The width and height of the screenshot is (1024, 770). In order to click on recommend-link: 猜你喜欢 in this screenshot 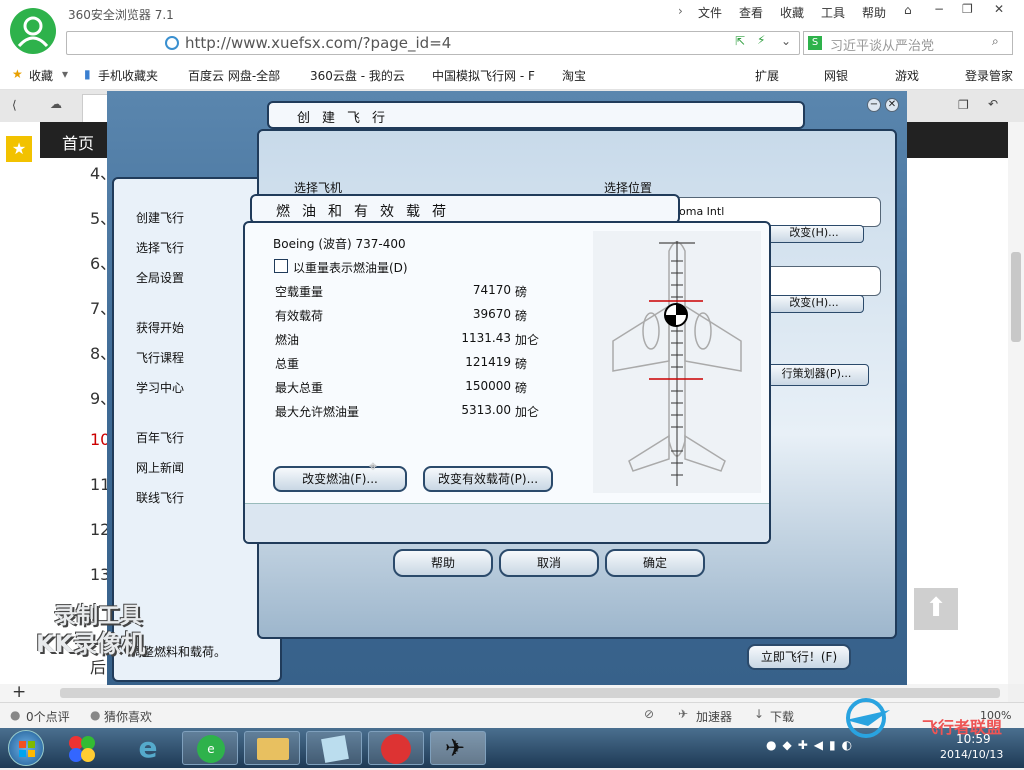, I will do `click(128, 716)`.